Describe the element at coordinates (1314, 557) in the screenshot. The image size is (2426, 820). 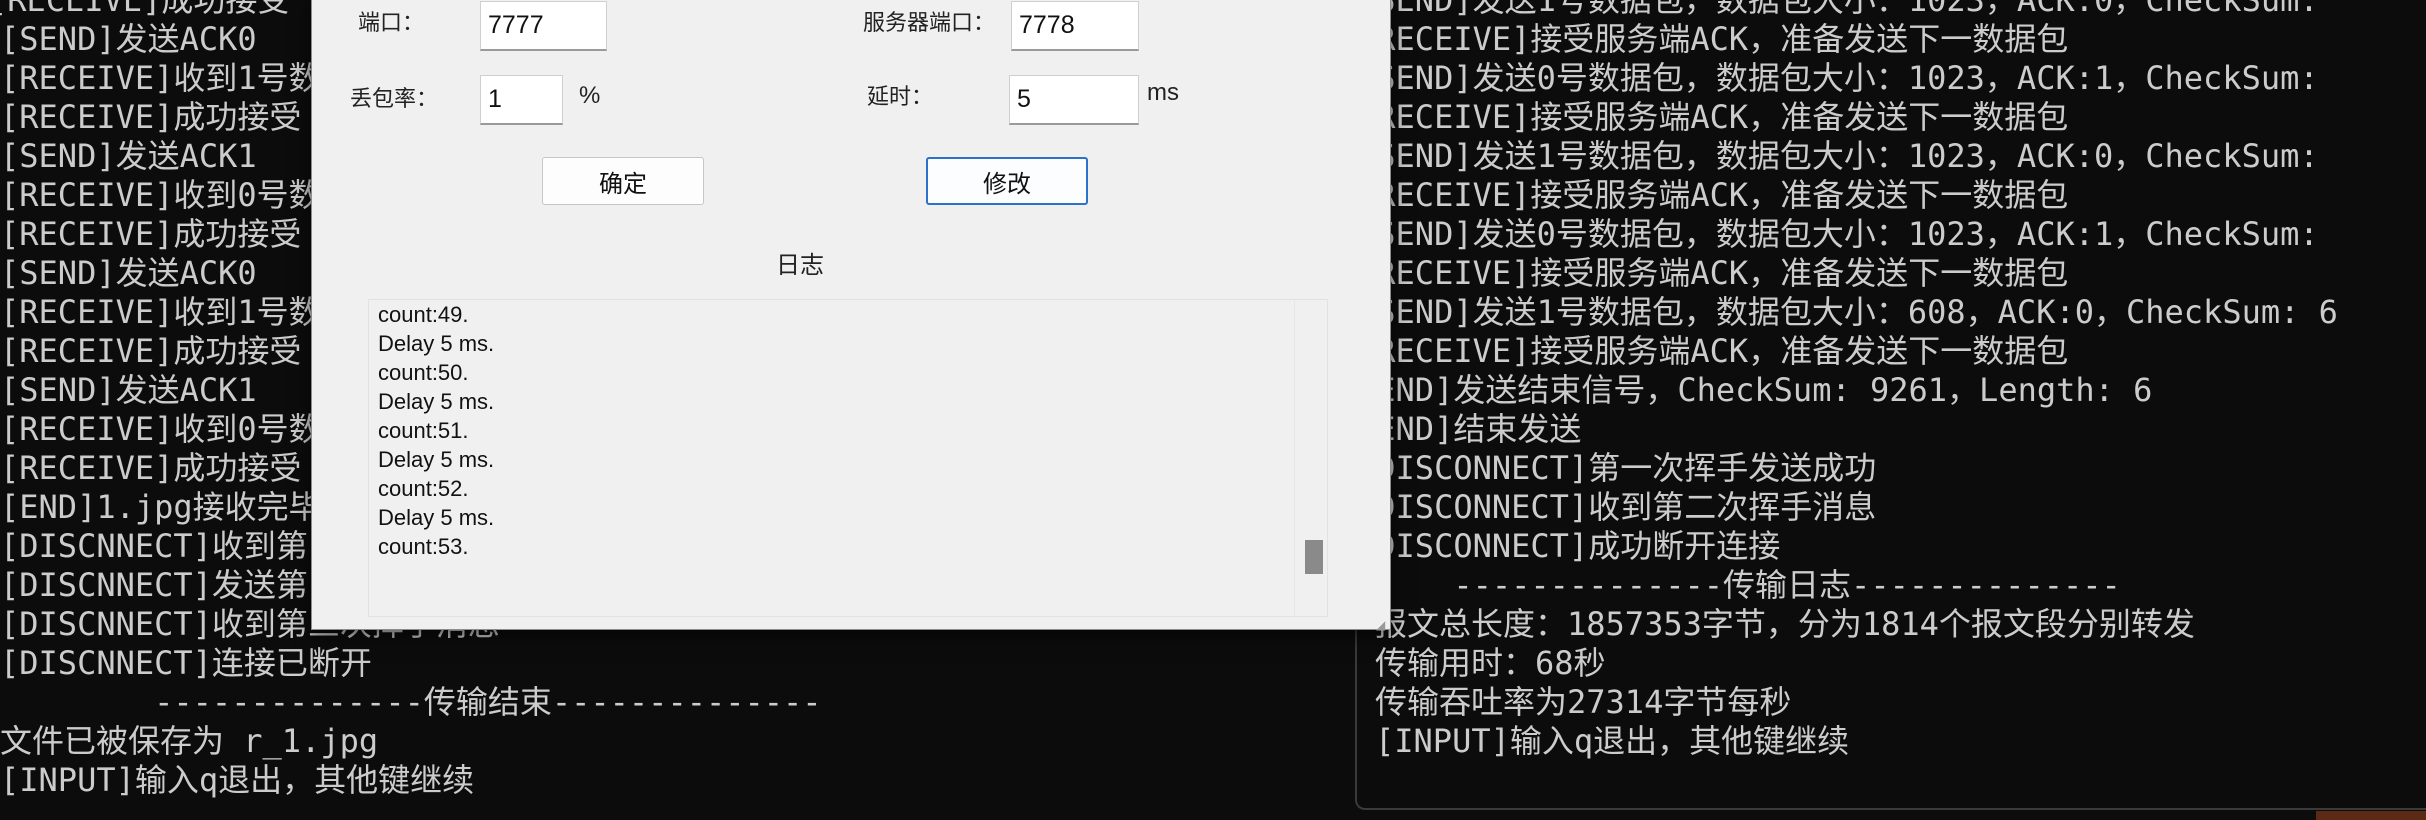
I see `log-scroll-thumb` at that location.